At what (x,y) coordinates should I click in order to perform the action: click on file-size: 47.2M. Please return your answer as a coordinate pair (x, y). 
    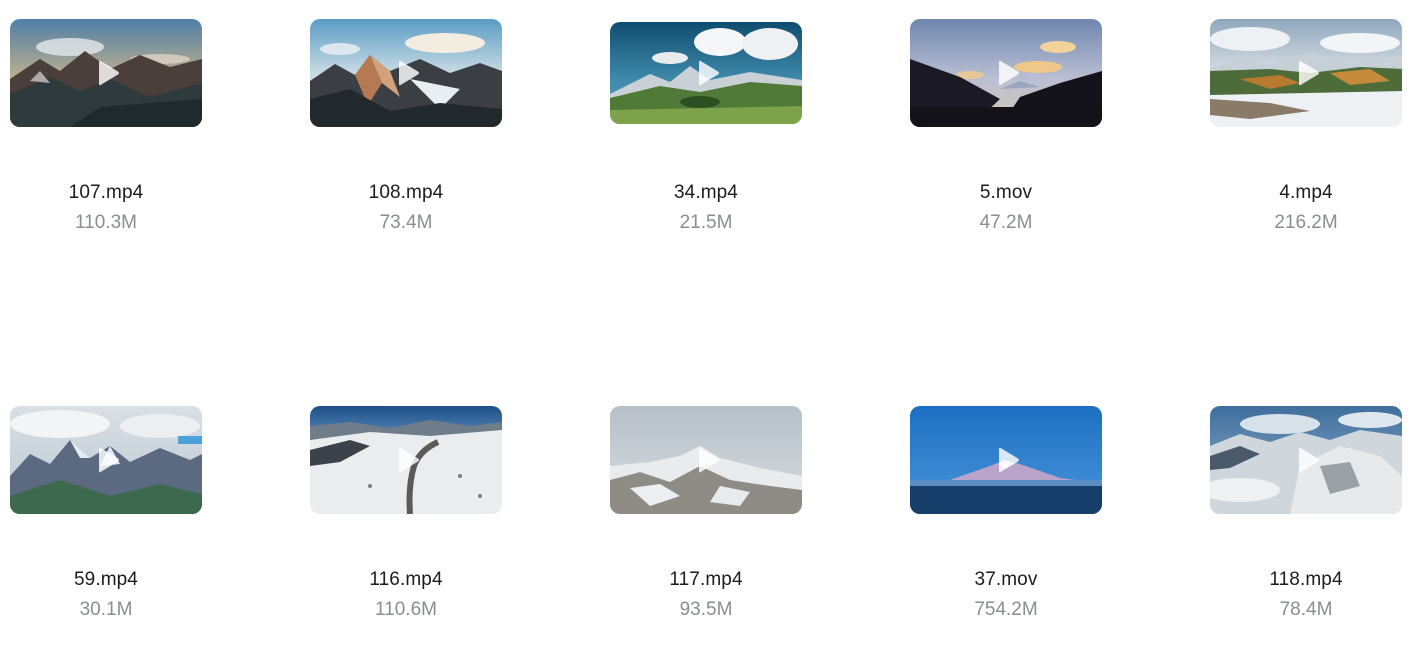
    Looking at the image, I should click on (1006, 222).